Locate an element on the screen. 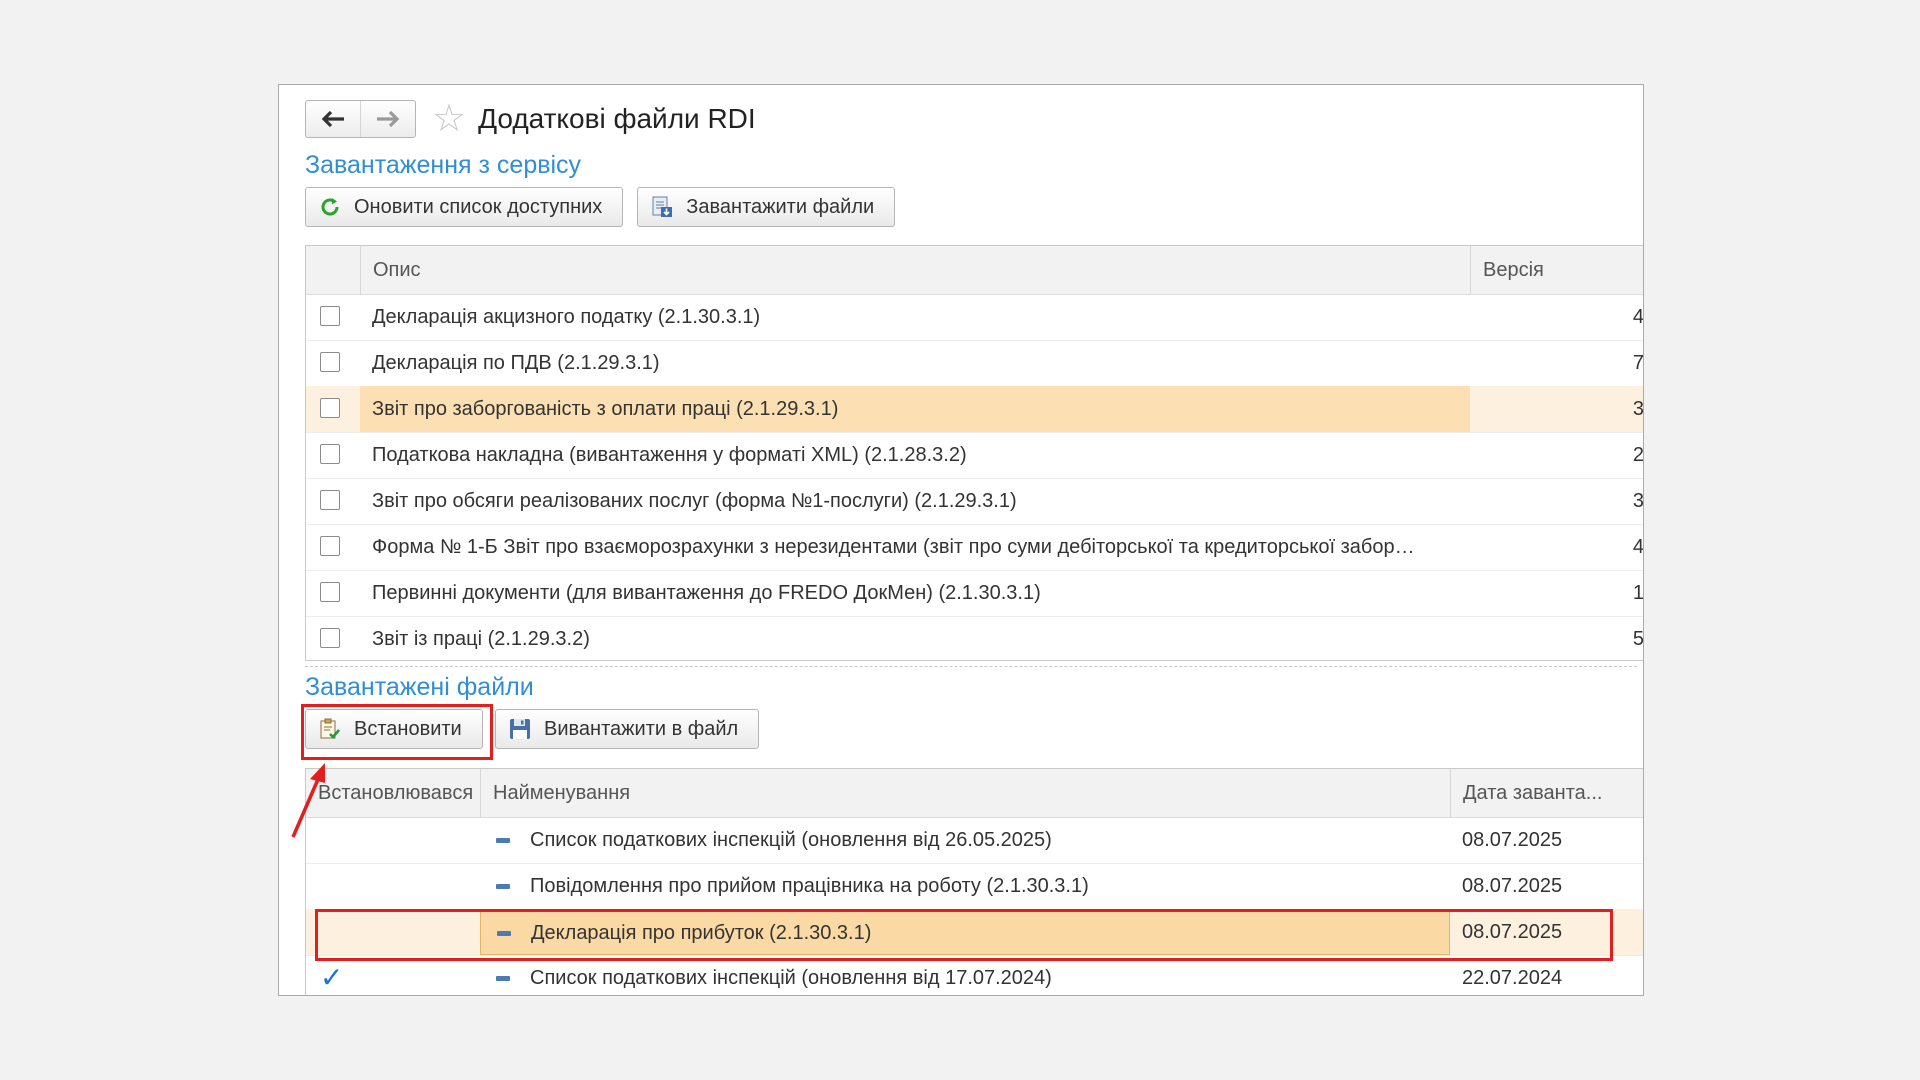 This screenshot has width=1920, height=1080. page-title: Додаткові файли RDI is located at coordinates (617, 118).